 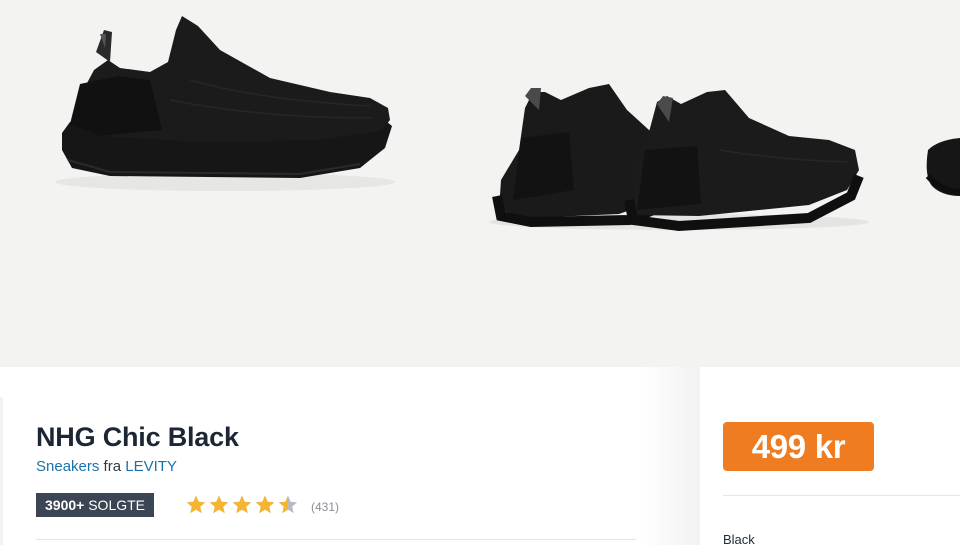 What do you see at coordinates (137, 437) in the screenshot?
I see `product-title: NHG Chic Black` at bounding box center [137, 437].